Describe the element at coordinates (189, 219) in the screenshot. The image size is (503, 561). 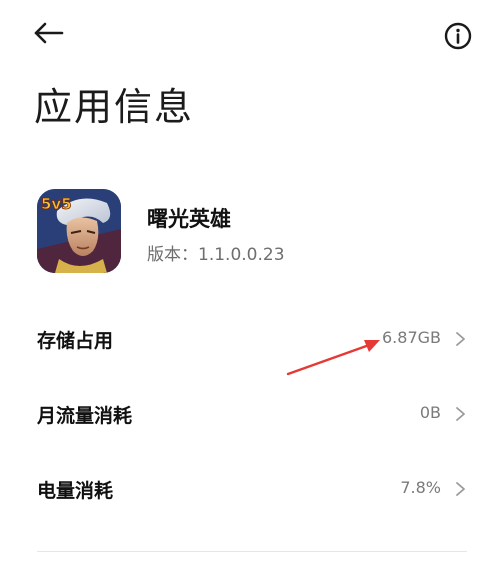
I see `app-name: 曙光英雄` at that location.